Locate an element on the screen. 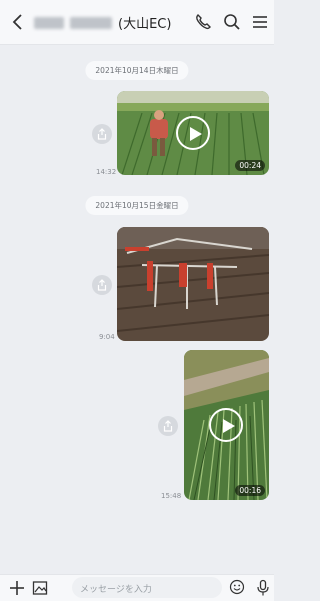  video-duration: 00:16 is located at coordinates (250, 490).